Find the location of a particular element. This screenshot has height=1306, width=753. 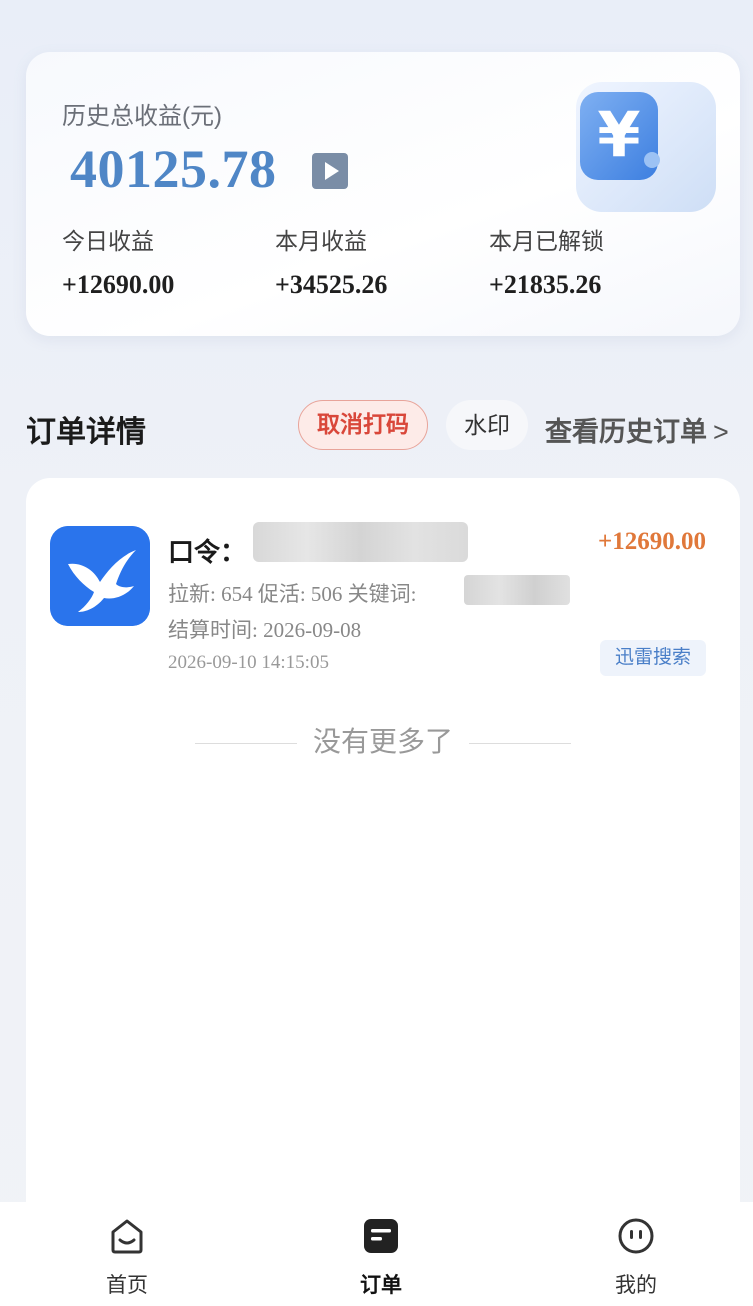

order-timestamp: 2026-09-10 14:15:05 is located at coordinates (248, 662).